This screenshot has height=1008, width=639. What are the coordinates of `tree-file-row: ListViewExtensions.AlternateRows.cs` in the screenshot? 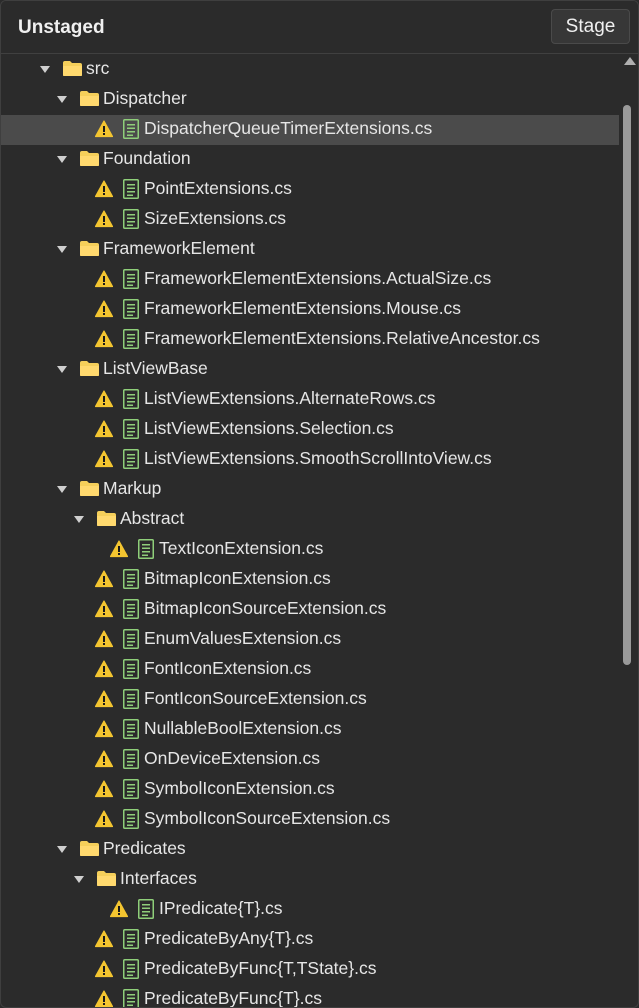 It's located at (310, 400).